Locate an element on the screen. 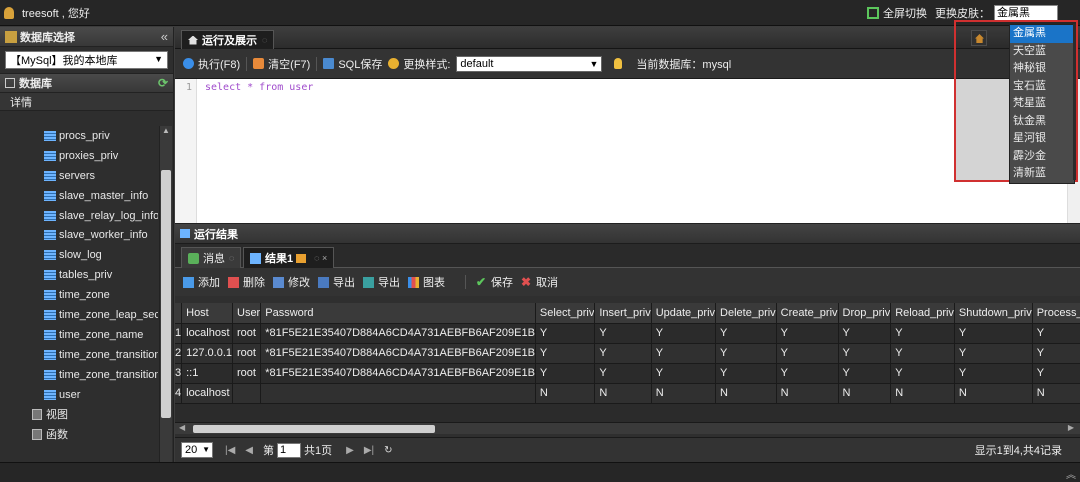  tree-item-table: slow_log is located at coordinates (79, 255).